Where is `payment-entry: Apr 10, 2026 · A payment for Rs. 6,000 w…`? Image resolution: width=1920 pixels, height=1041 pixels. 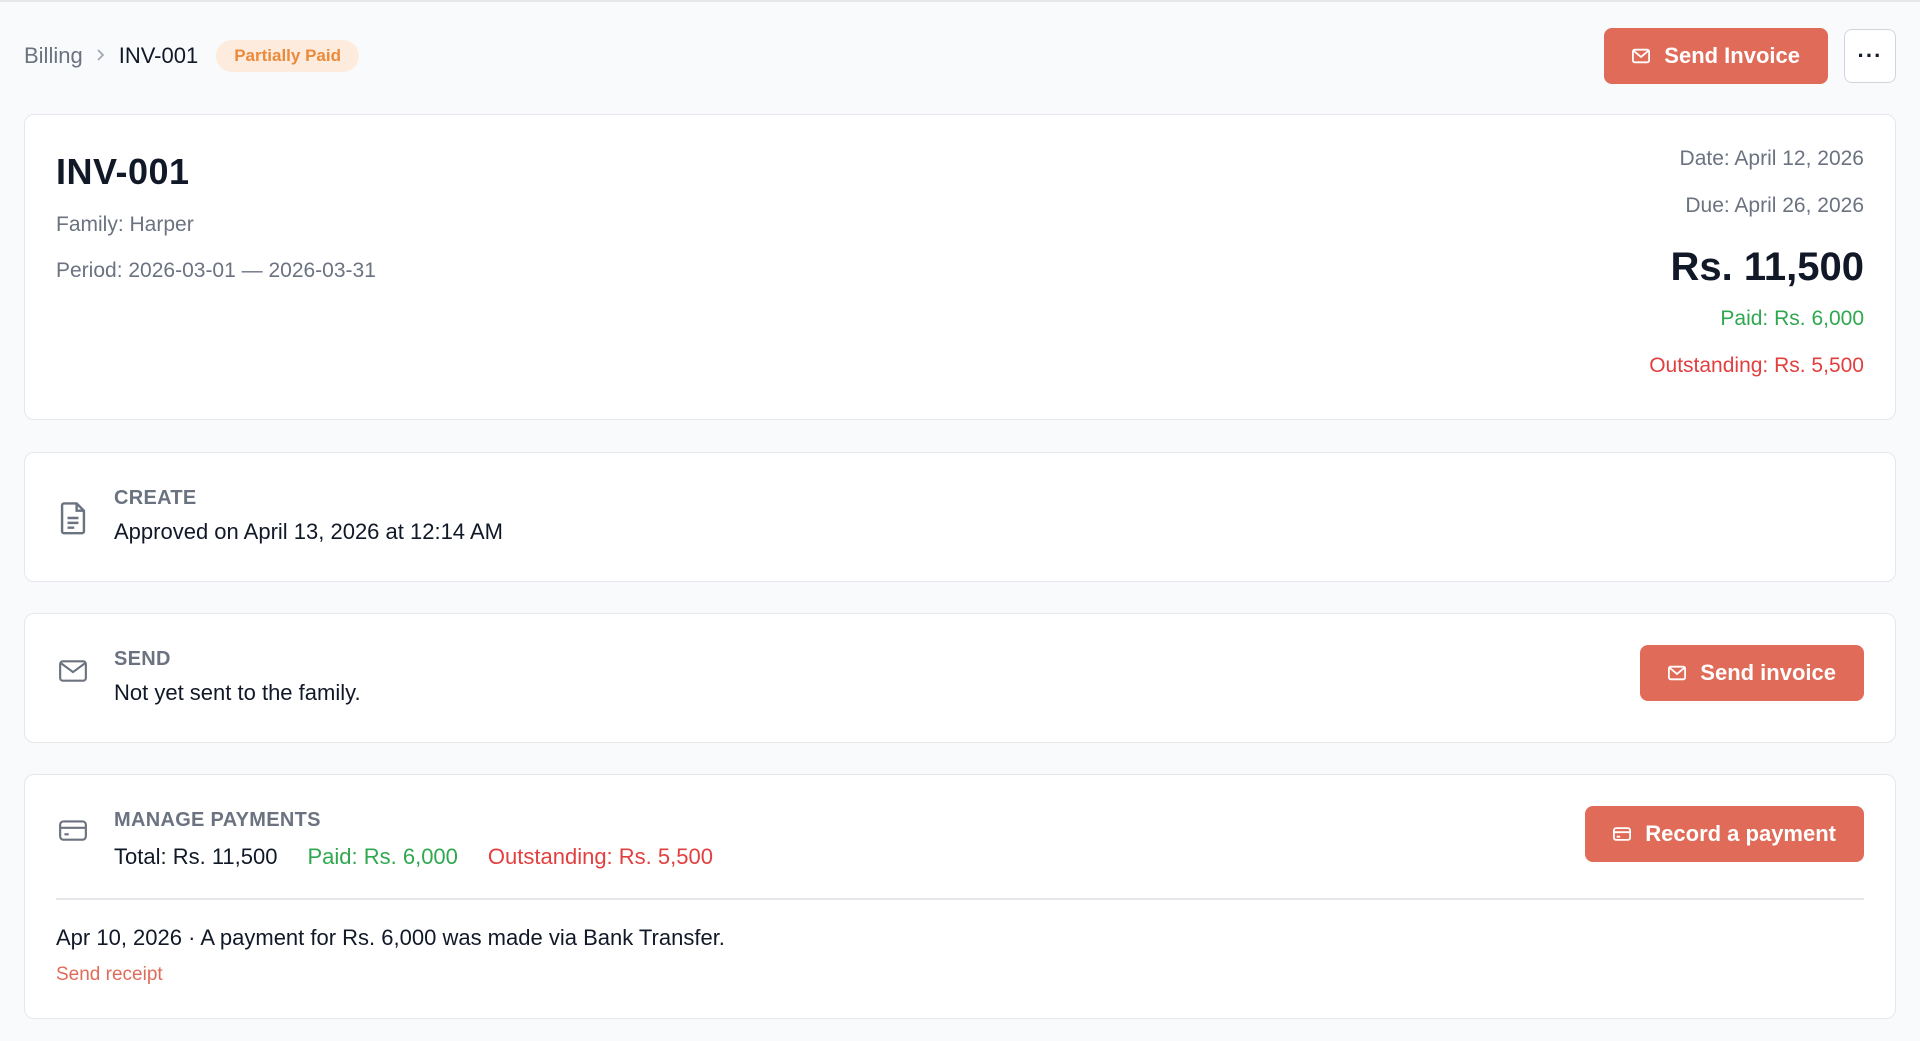
payment-entry: Apr 10, 2026 · A payment for Rs. 6,000 w… is located at coordinates (390, 937).